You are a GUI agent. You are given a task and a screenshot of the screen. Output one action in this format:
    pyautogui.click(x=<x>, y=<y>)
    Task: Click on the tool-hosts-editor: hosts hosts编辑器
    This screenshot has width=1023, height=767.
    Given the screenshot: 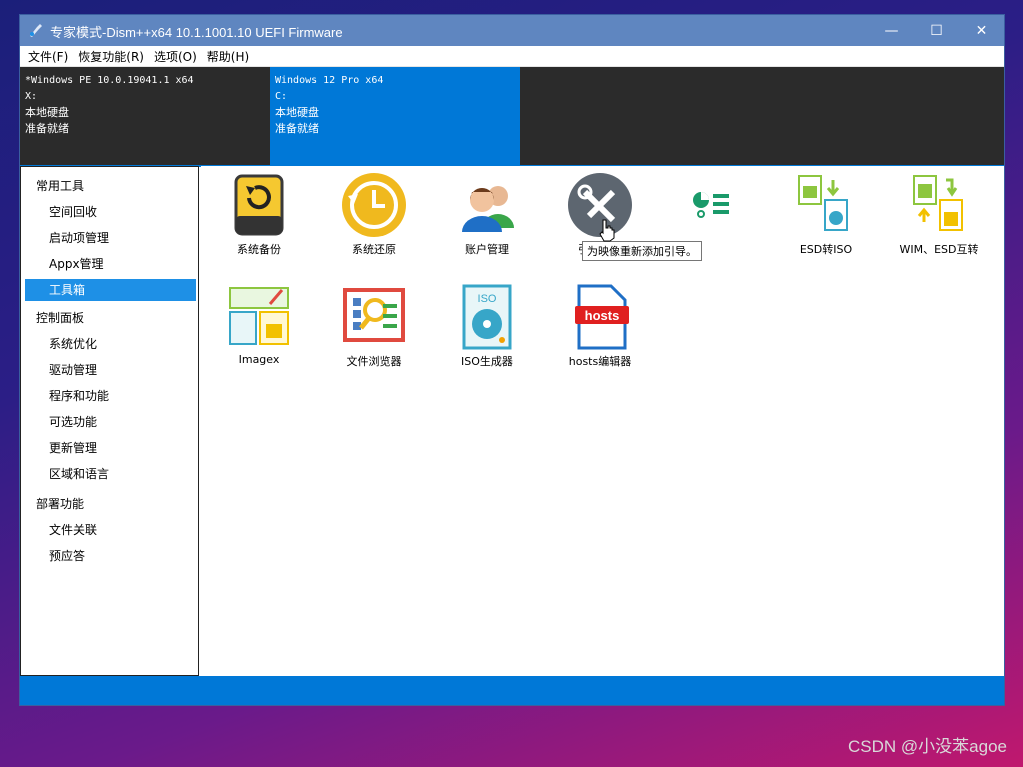 What is the action you would take?
    pyautogui.click(x=600, y=325)
    